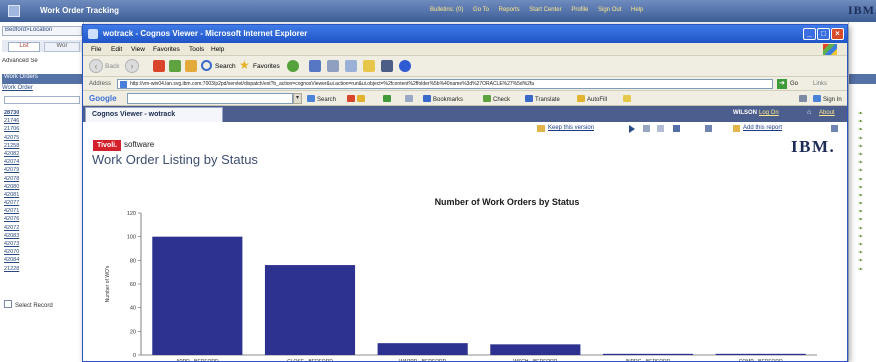 The image size is (876, 362). What do you see at coordinates (17, 88) in the screenshot?
I see `column-header-work-order: Work Order` at bounding box center [17, 88].